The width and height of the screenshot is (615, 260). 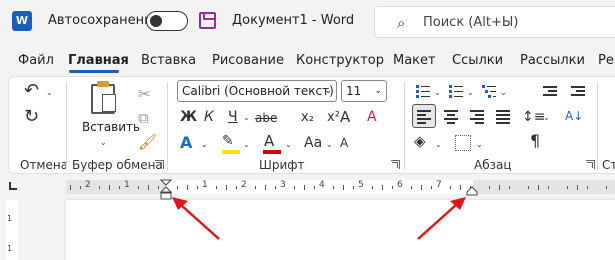 What do you see at coordinates (590, 164) in the screenshot?
I see `paragraph-launcher-icon` at bounding box center [590, 164].